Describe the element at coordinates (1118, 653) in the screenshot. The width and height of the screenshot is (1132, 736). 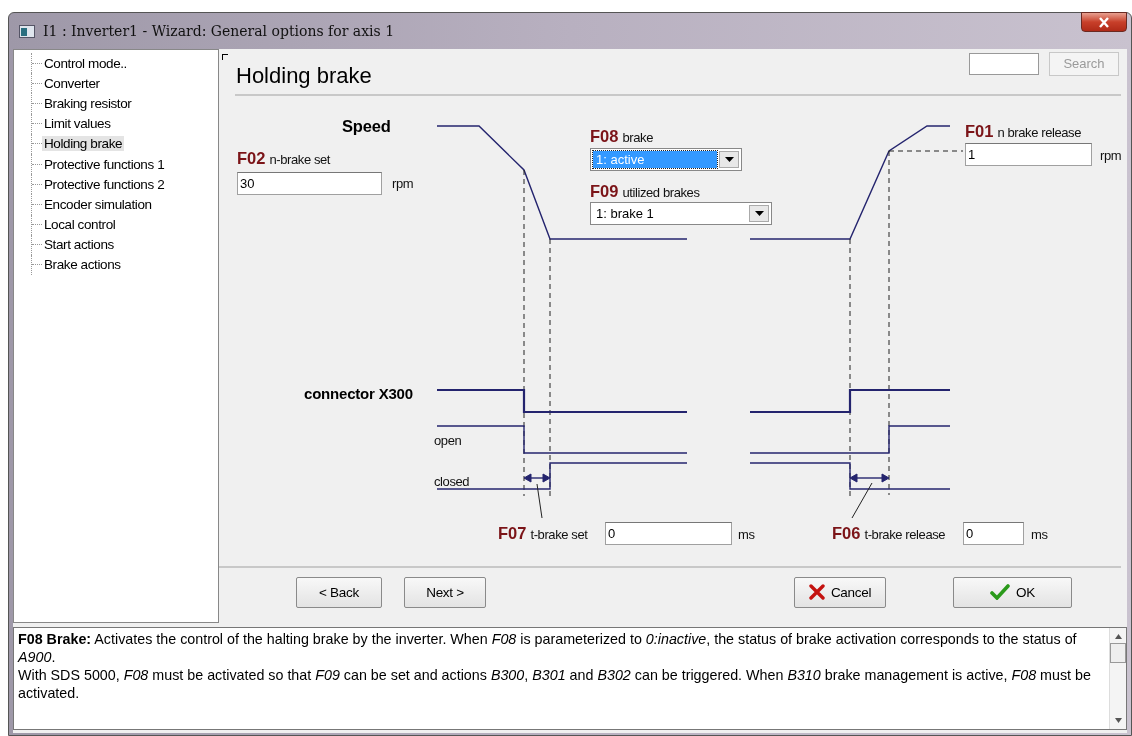
I see `scrollbar-thumb` at that location.